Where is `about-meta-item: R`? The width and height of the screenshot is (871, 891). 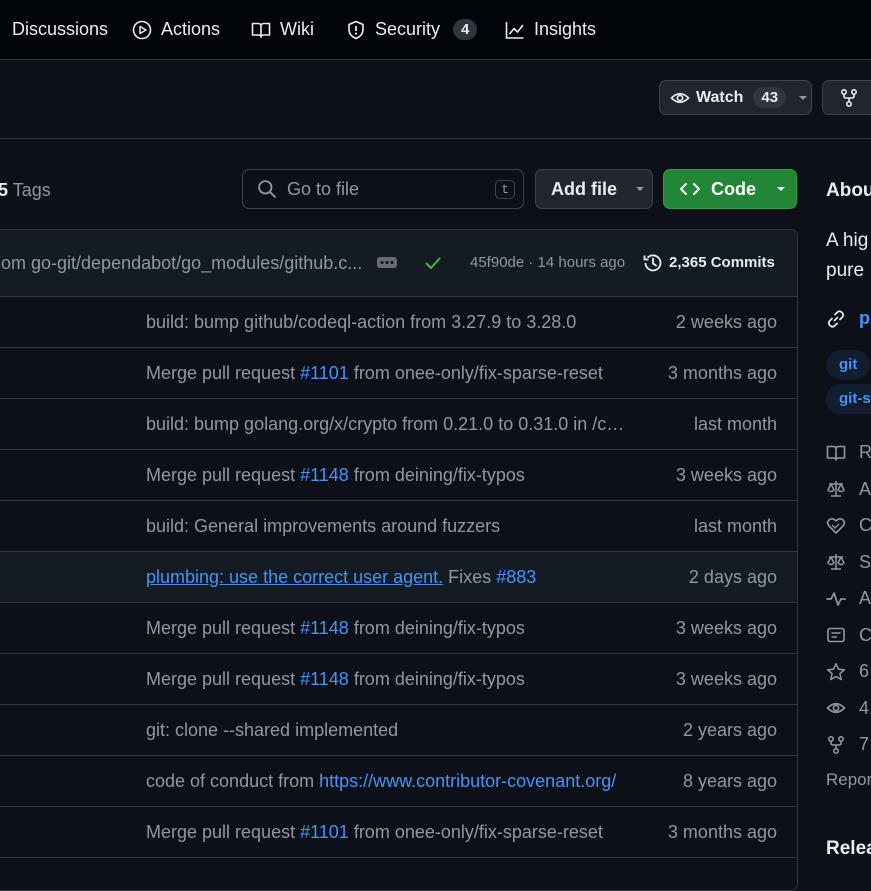
about-meta-item: R is located at coordinates (848, 452).